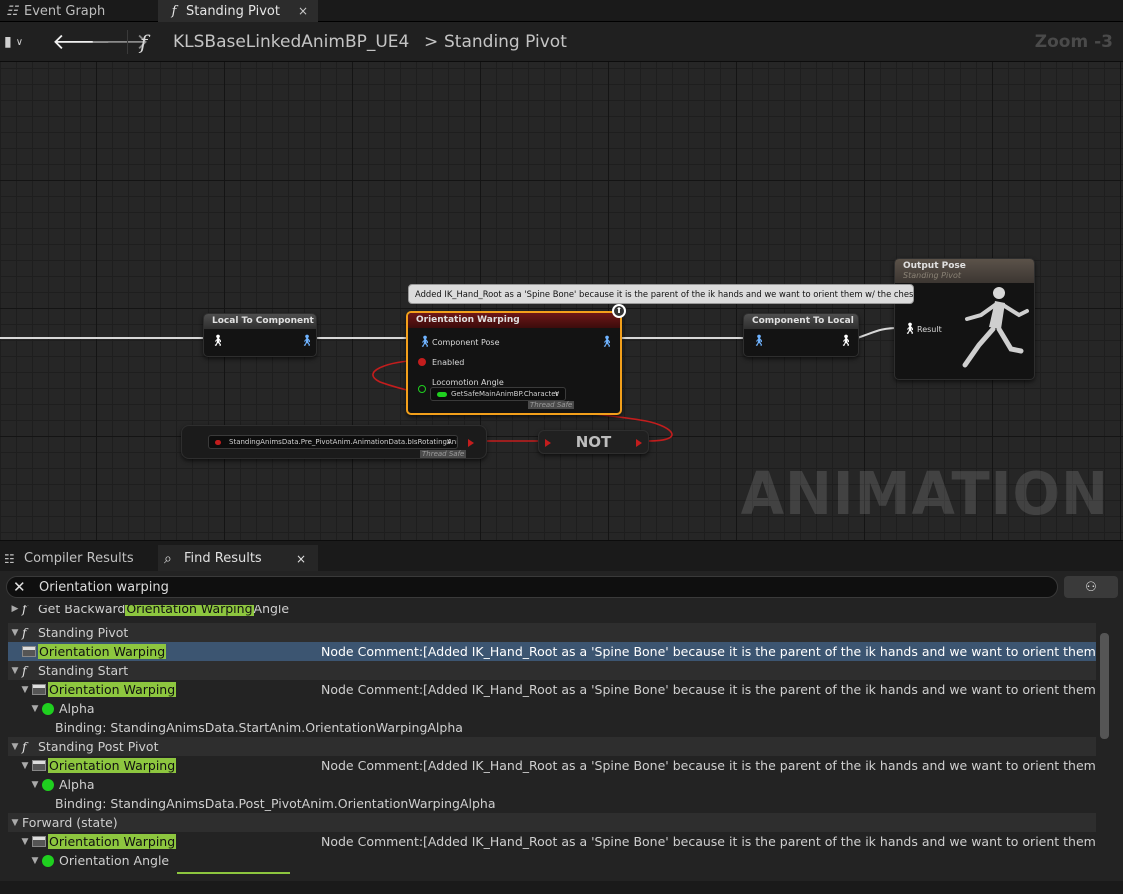  Describe the element at coordinates (468, 382) in the screenshot. I see `pin-label: Locomotion Angle` at that location.